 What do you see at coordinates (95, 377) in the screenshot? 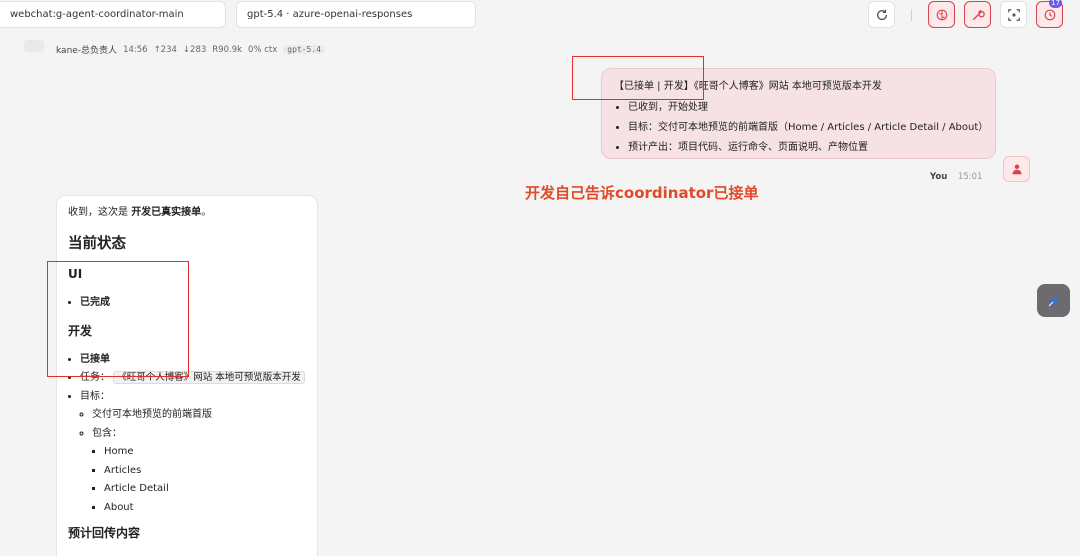
I see `task-label: 任务：` at bounding box center [95, 377].